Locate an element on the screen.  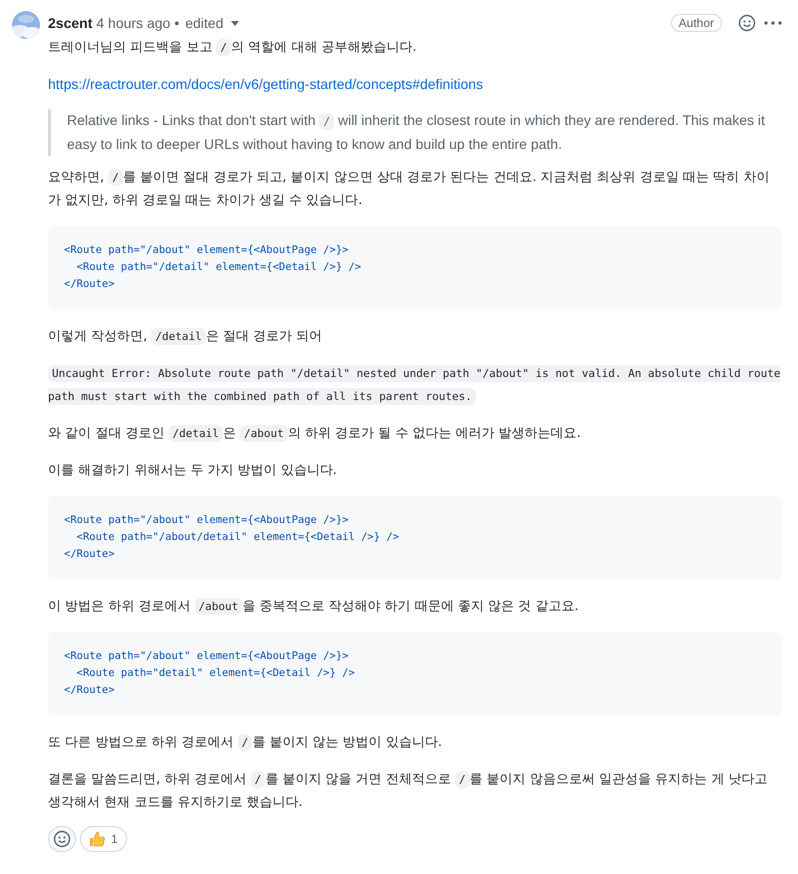
timestamp: 4 hours ago is located at coordinates (133, 23).